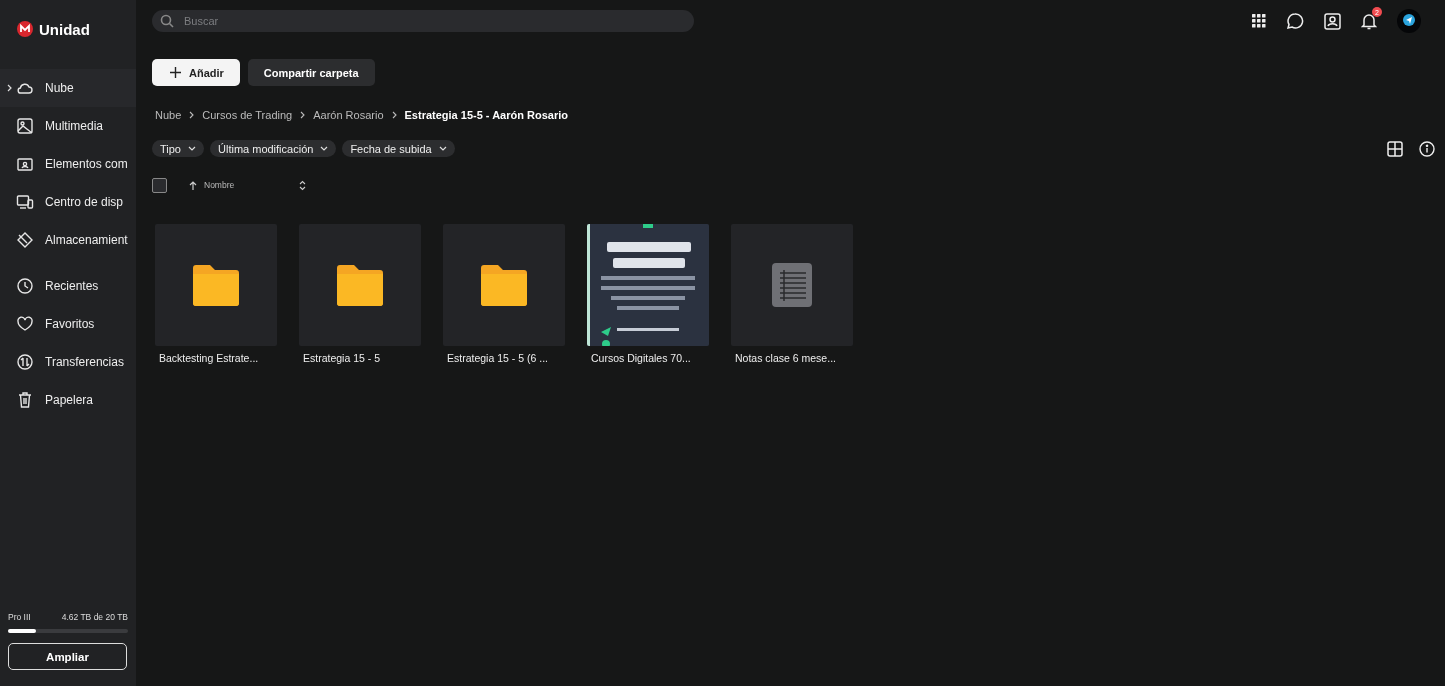 This screenshot has height=686, width=1445. Describe the element at coordinates (68, 286) in the screenshot. I see `sidebar-item: Recientes` at that location.